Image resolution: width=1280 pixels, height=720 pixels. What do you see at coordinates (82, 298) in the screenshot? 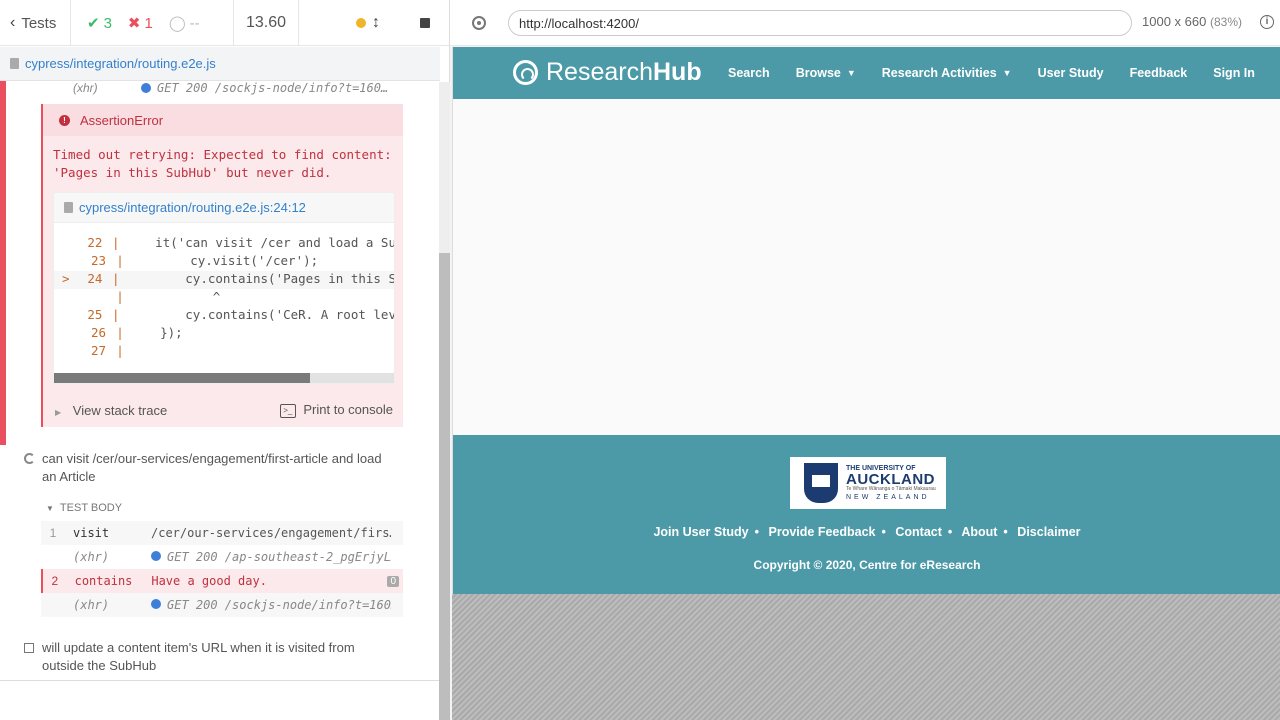
I see `line-number` at bounding box center [82, 298].